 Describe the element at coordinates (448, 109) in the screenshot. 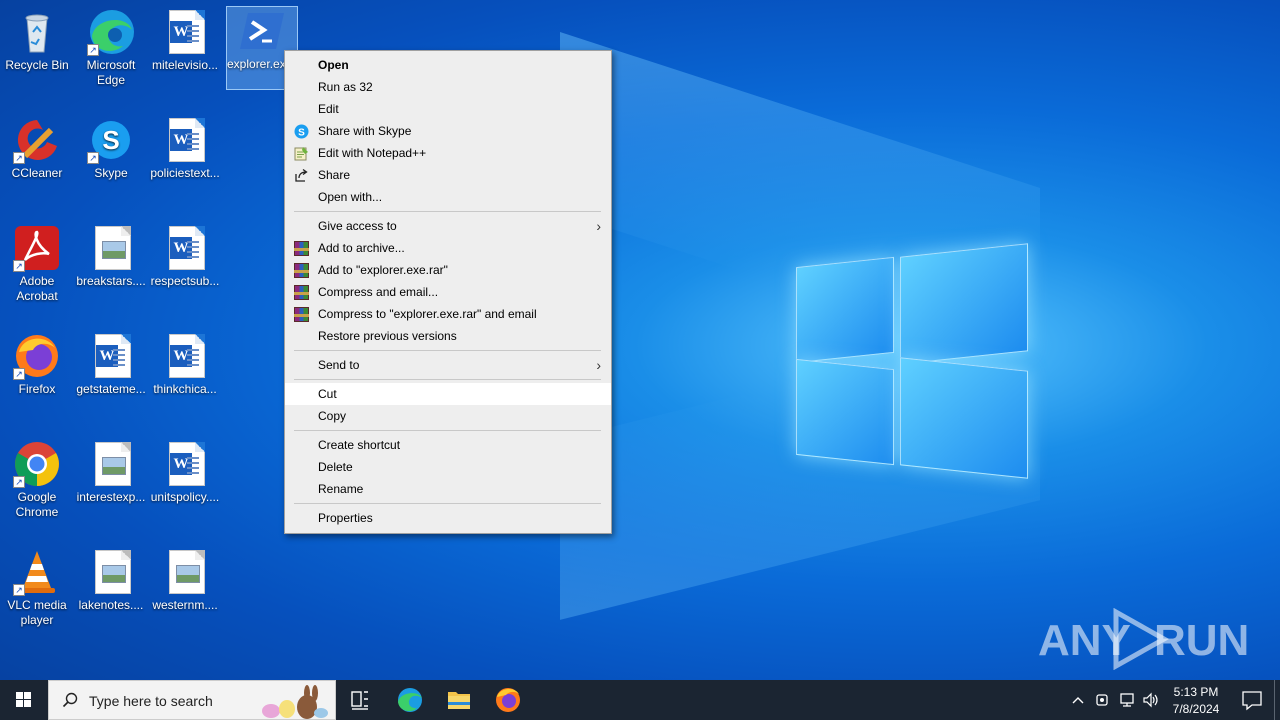

I see `menu-item-edit: Edit` at that location.